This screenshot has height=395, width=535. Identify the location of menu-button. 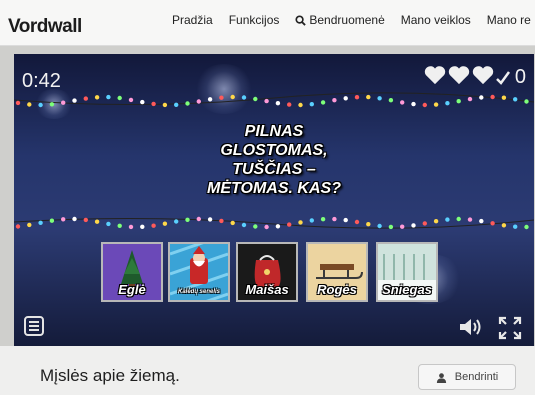
(34, 326).